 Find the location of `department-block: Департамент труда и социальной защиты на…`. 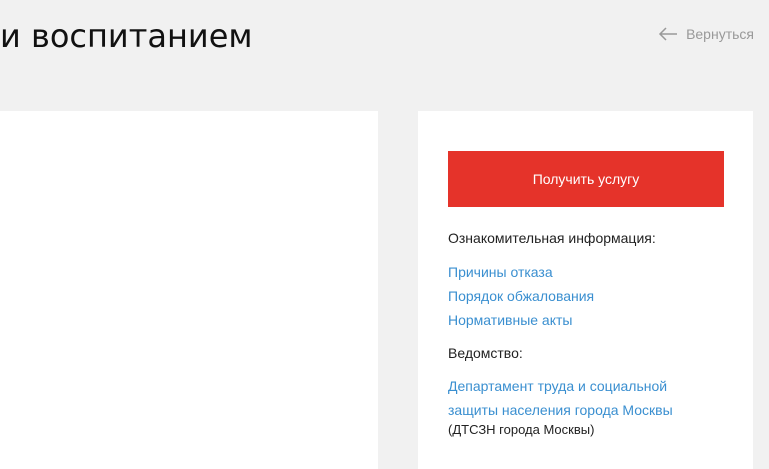

department-block: Департамент труда и социальной защиты на… is located at coordinates (593, 406).